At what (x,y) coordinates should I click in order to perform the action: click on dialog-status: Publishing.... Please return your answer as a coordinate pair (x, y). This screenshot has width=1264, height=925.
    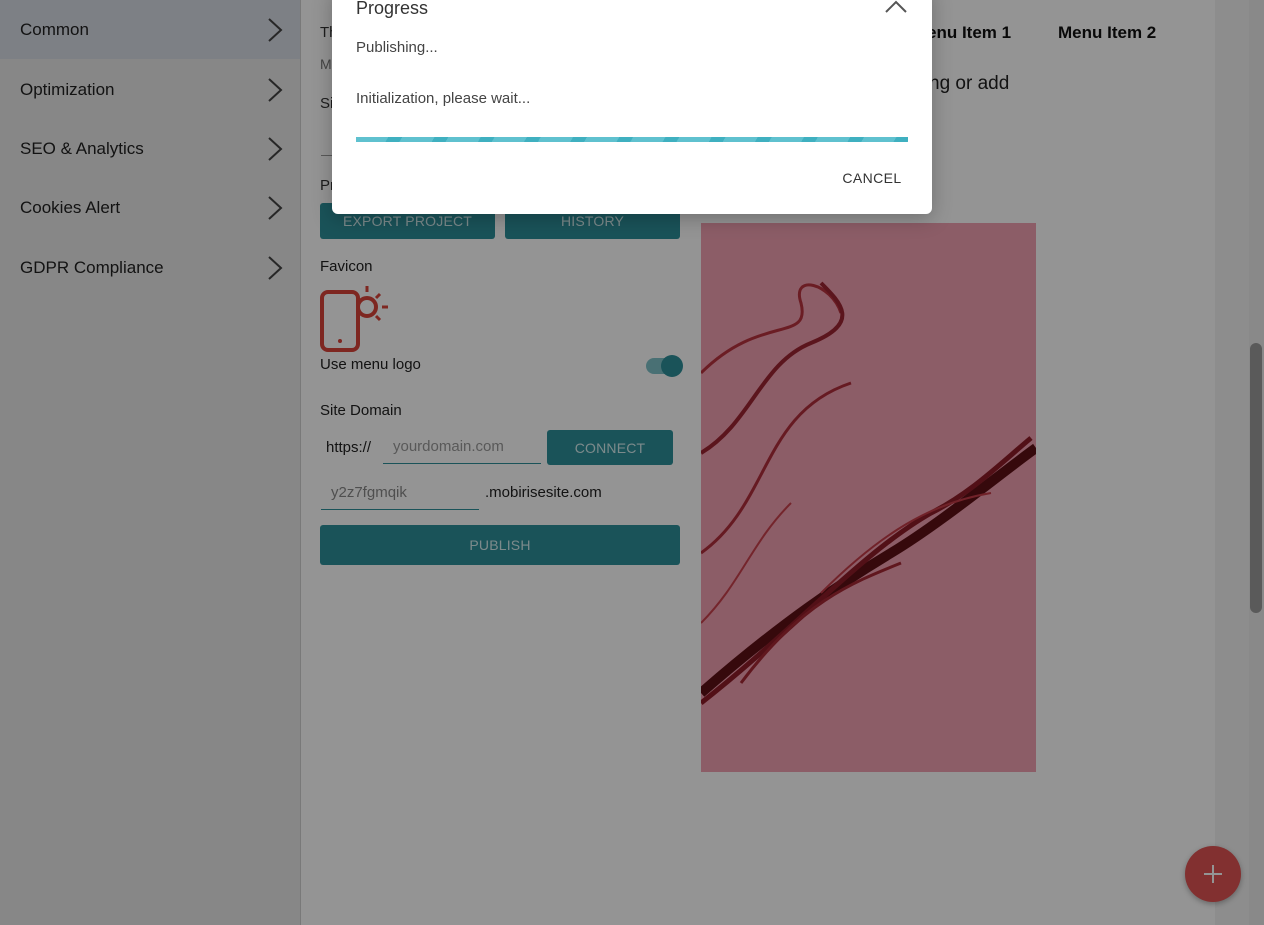
    Looking at the image, I should click on (397, 47).